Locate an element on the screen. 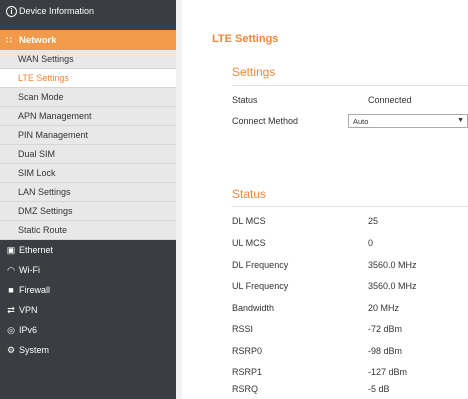 The width and height of the screenshot is (468, 399). row-label: RSSI is located at coordinates (243, 329).